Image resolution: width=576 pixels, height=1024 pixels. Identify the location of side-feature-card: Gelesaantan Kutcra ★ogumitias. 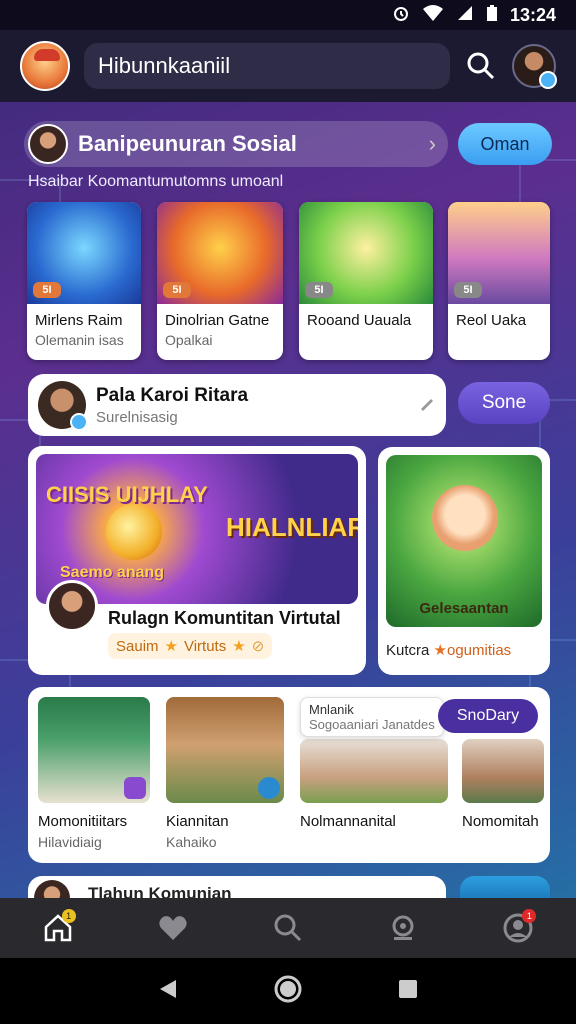
(464, 561).